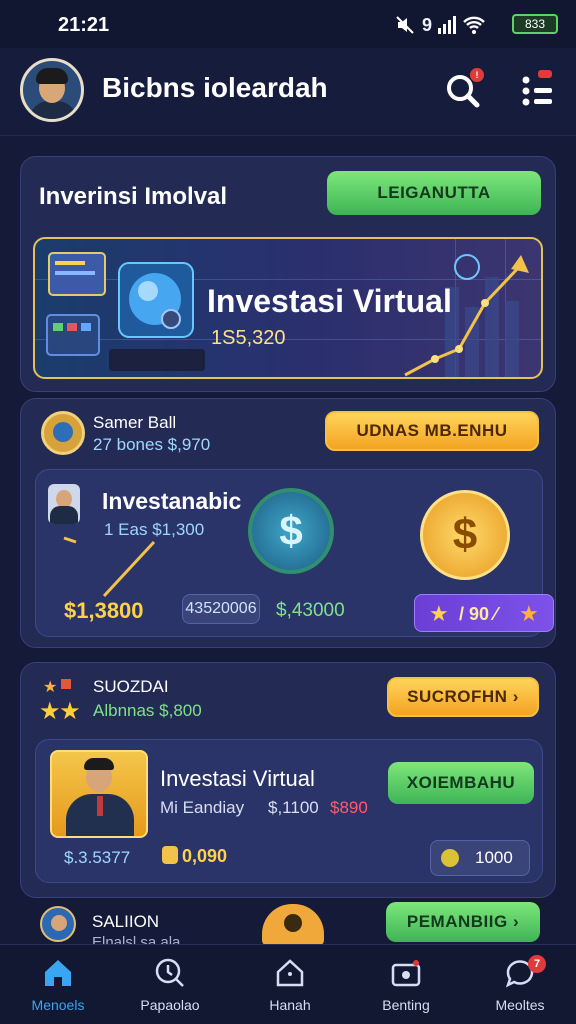 The image size is (576, 1024). Describe the element at coordinates (329, 301) in the screenshot. I see `banner-title: Investasi Virtual` at that location.